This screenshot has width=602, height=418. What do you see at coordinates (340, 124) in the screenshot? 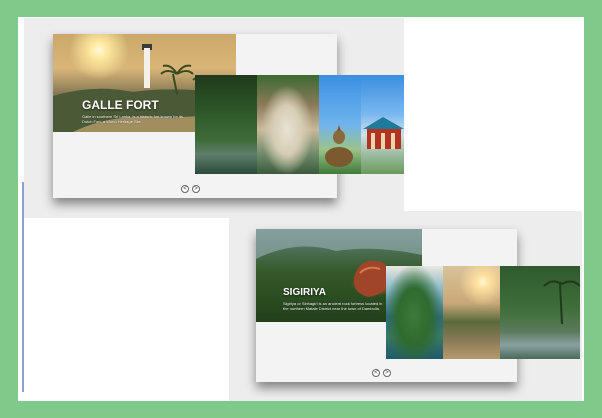
I see `thumb-buddha-statue` at bounding box center [340, 124].